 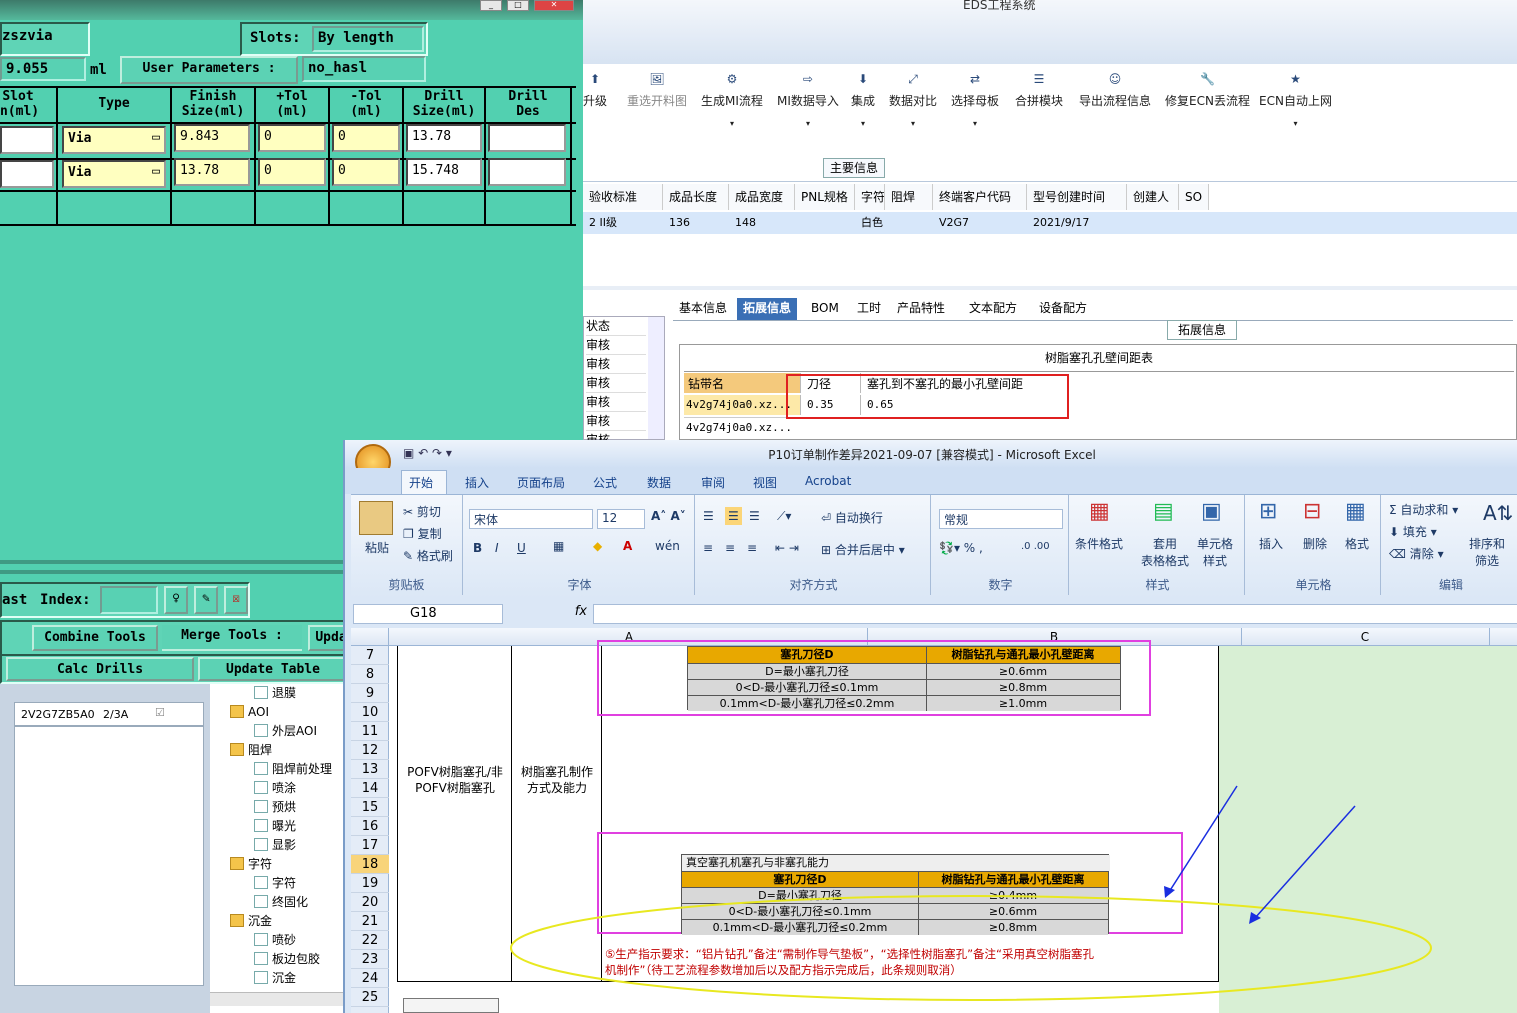 What do you see at coordinates (863, 549) in the screenshot?
I see `merge-center-button: ⊞ 合并后居中 ▾` at bounding box center [863, 549].